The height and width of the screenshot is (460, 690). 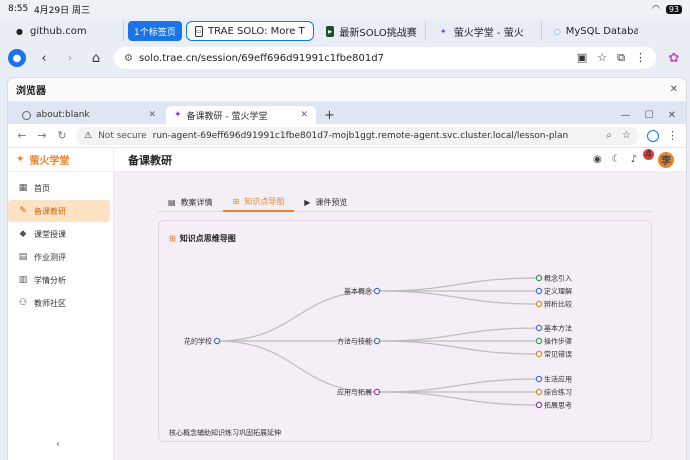 I want to click on home-icon: ⌂, so click(x=96, y=58).